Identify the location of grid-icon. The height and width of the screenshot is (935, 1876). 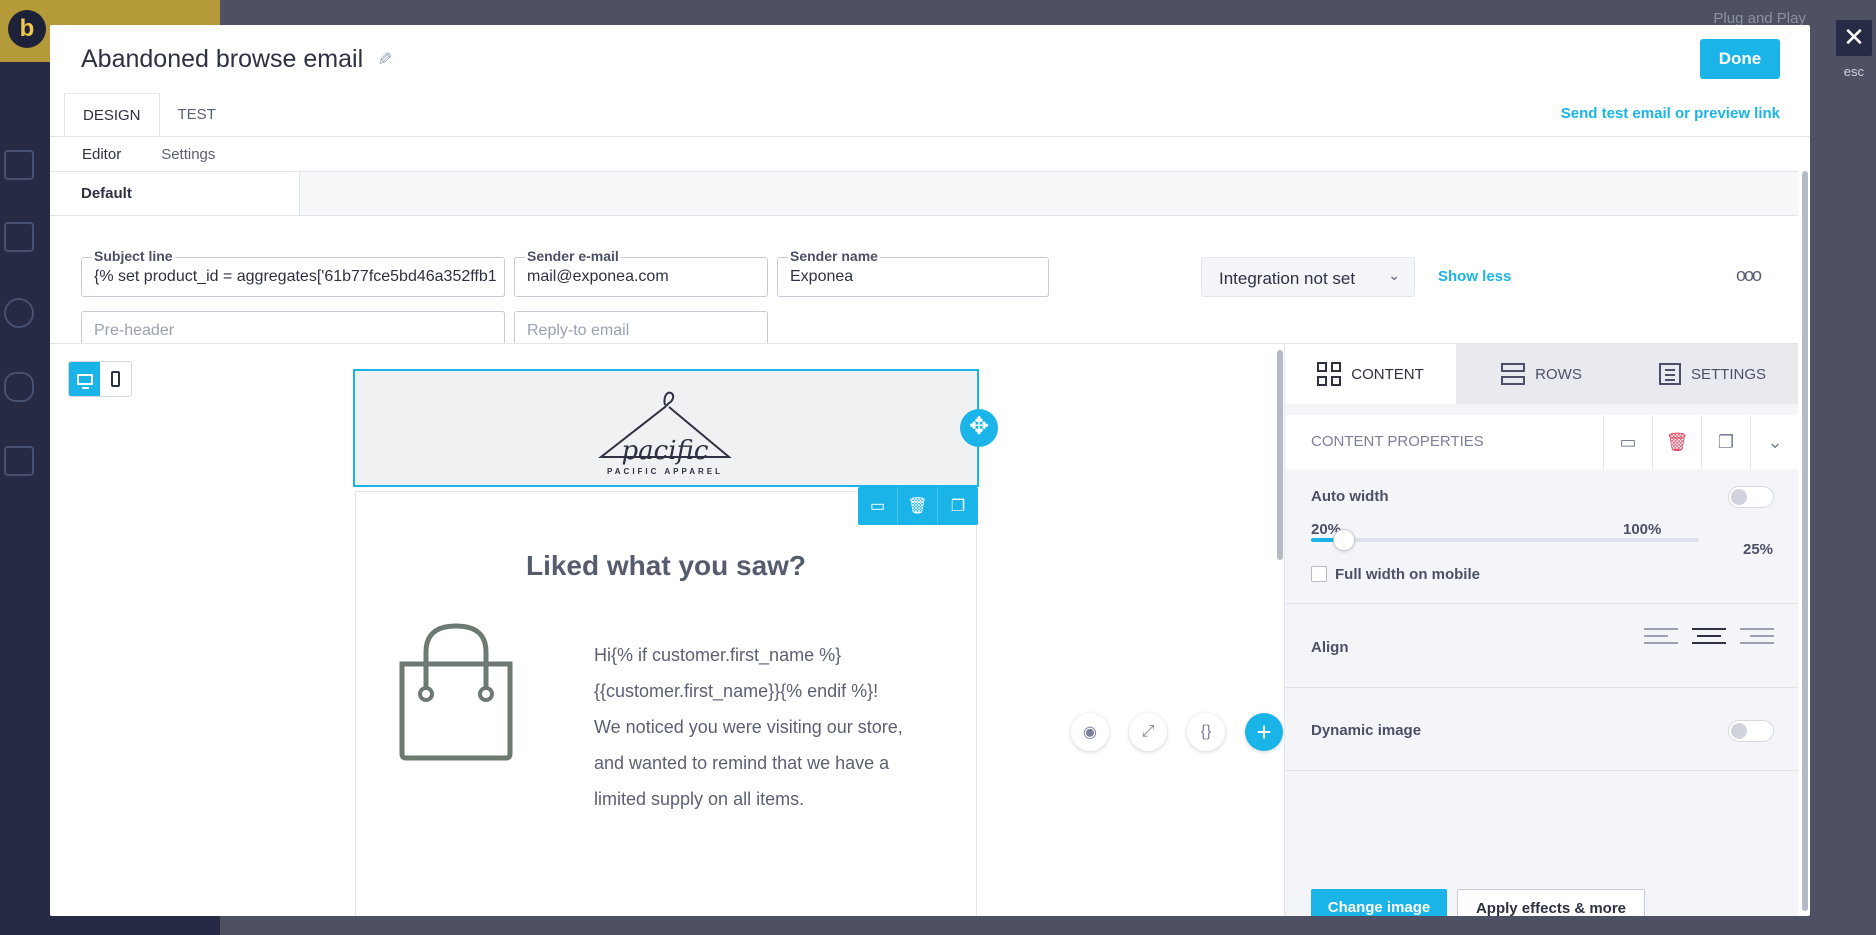
(1329, 374).